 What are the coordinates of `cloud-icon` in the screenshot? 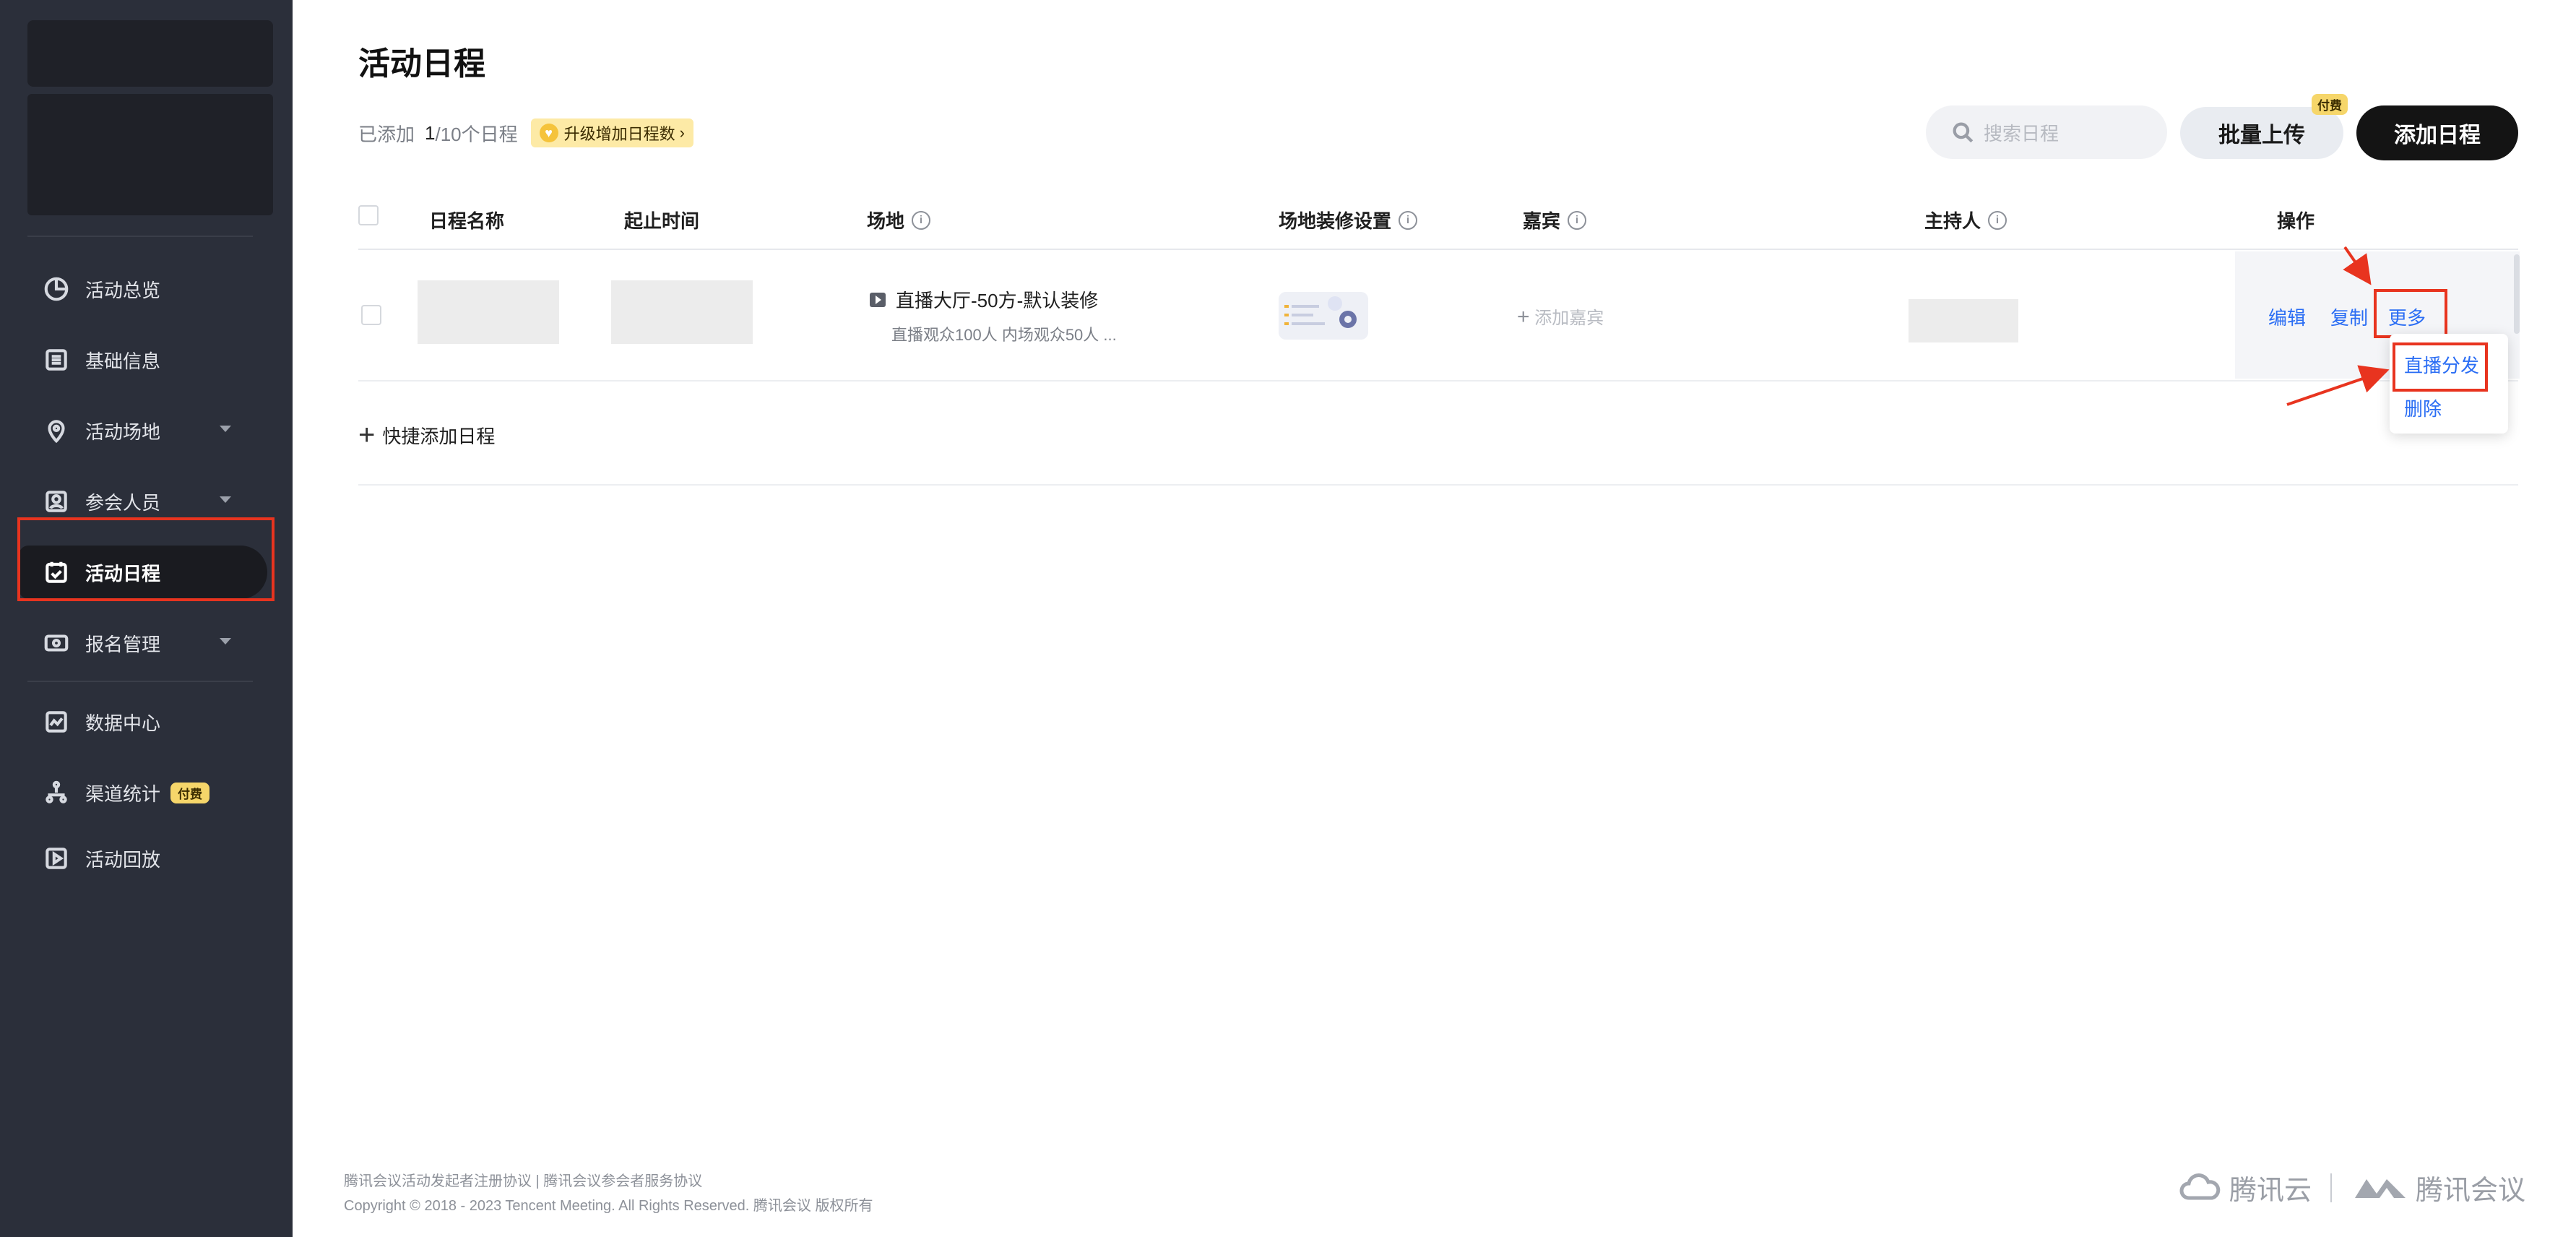 It's located at (2200, 1186).